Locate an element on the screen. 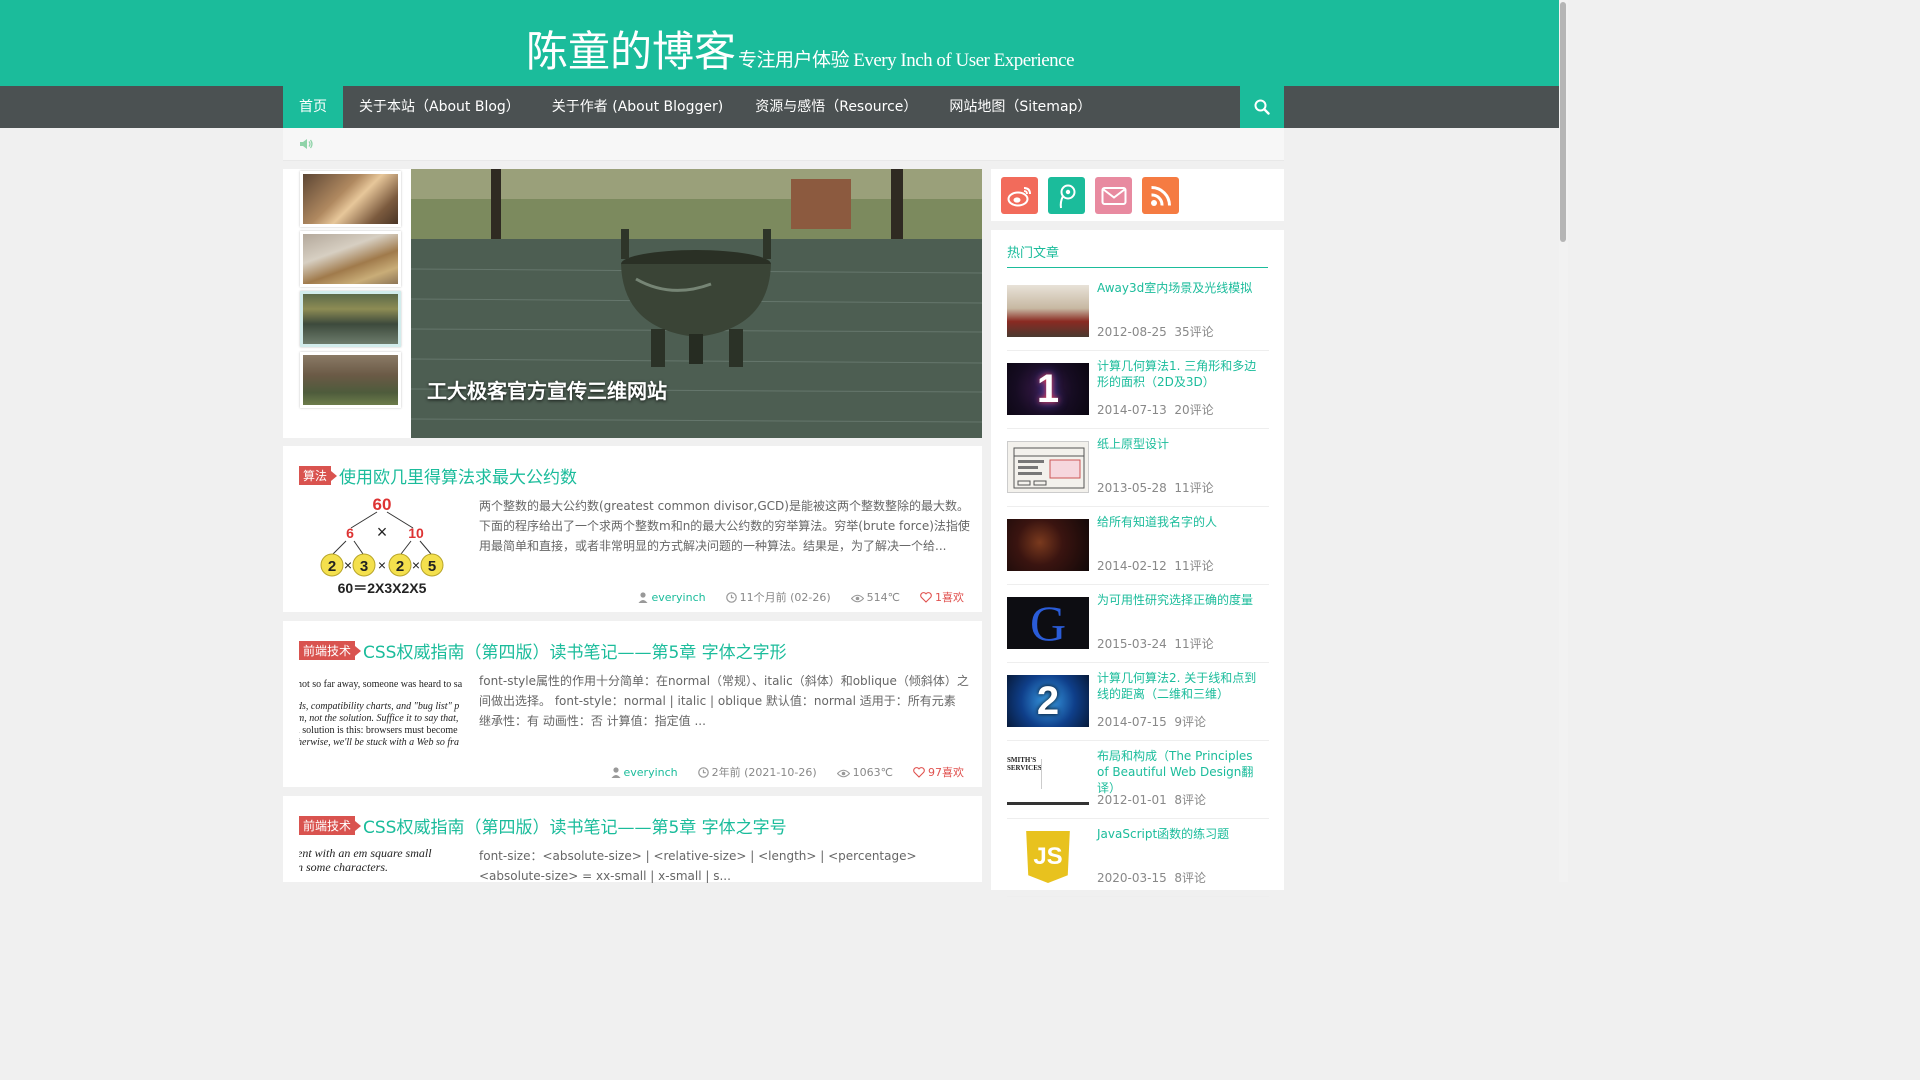  tree-leaf-4: 5 is located at coordinates (432, 566).